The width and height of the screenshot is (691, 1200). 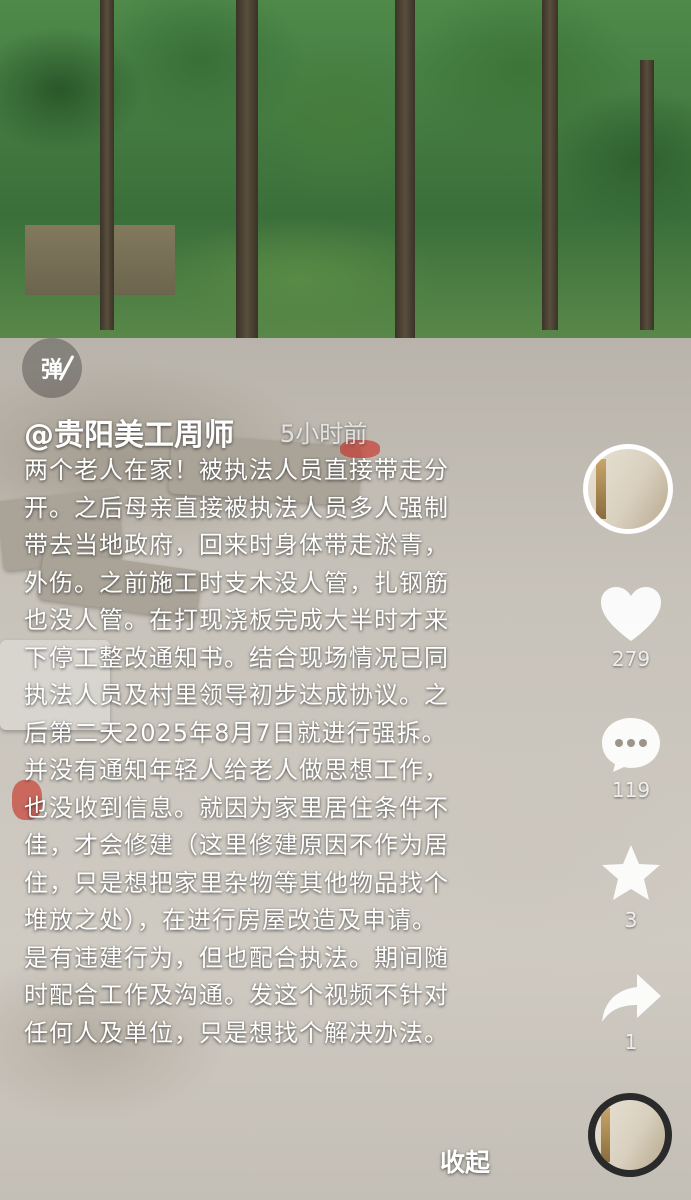 I want to click on like-count: 279, so click(x=631, y=659).